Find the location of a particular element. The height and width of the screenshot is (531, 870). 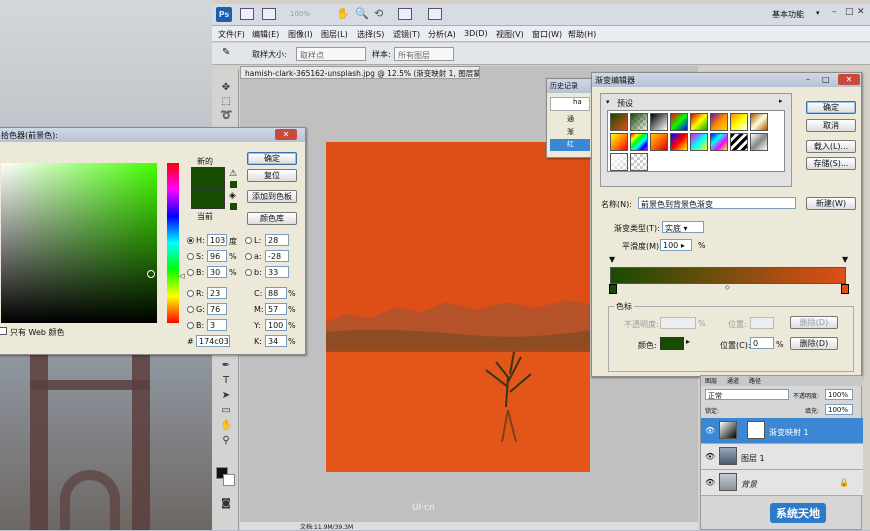

menu-edit: 编辑(E) is located at coordinates (265, 34).